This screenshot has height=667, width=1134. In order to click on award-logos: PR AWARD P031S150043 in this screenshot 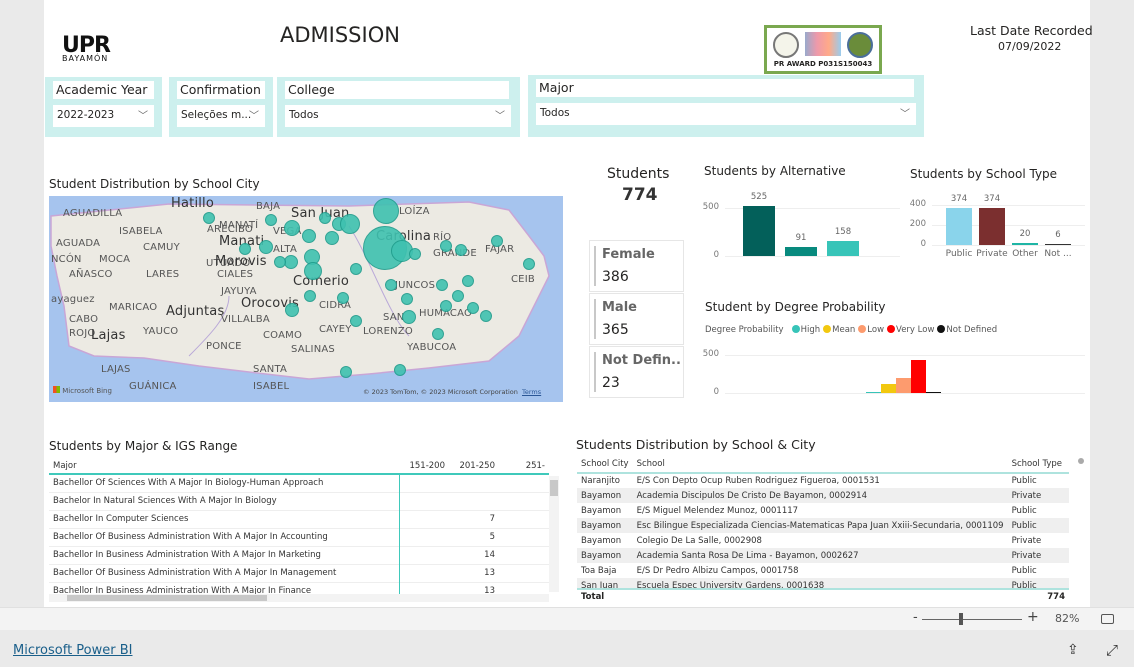, I will do `click(823, 49)`.